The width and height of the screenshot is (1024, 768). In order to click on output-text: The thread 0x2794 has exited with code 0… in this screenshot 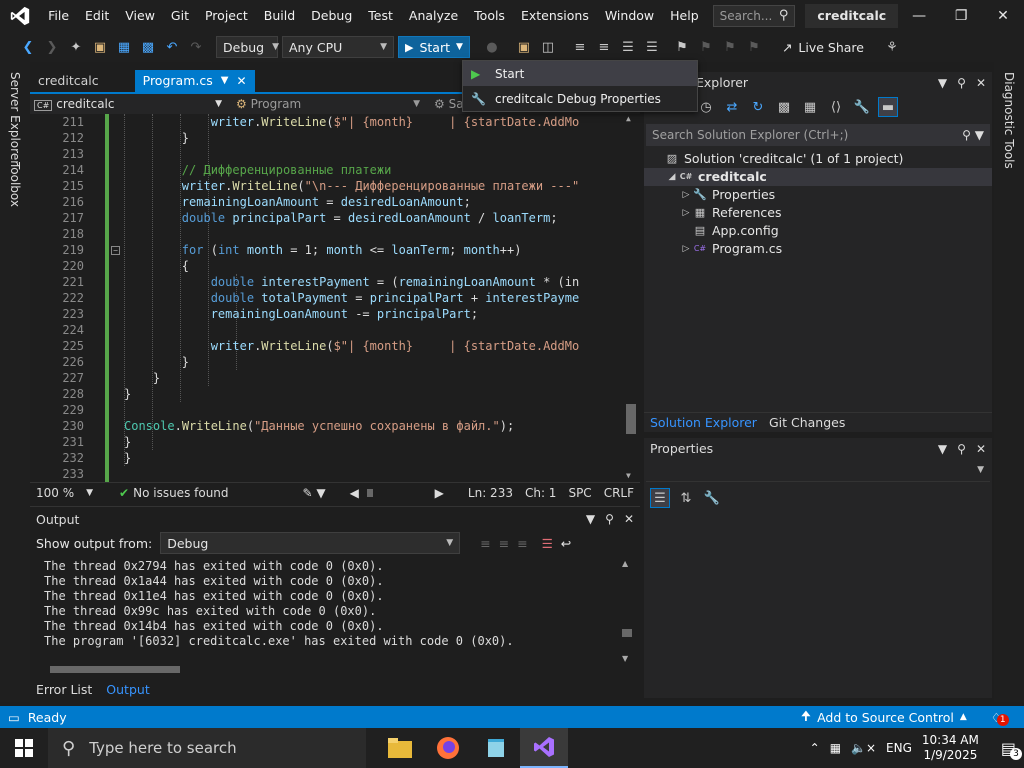, I will do `click(328, 611)`.